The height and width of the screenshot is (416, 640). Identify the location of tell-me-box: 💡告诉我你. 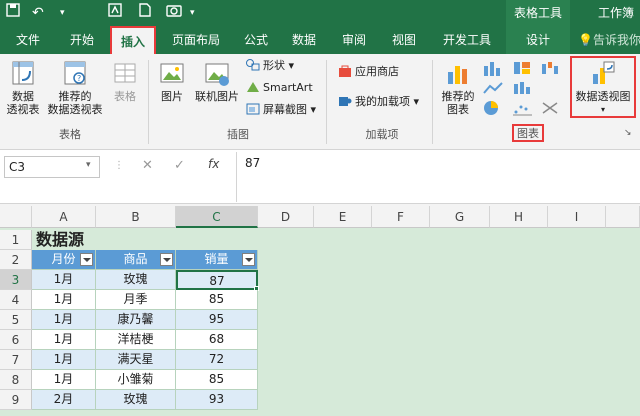
(609, 40).